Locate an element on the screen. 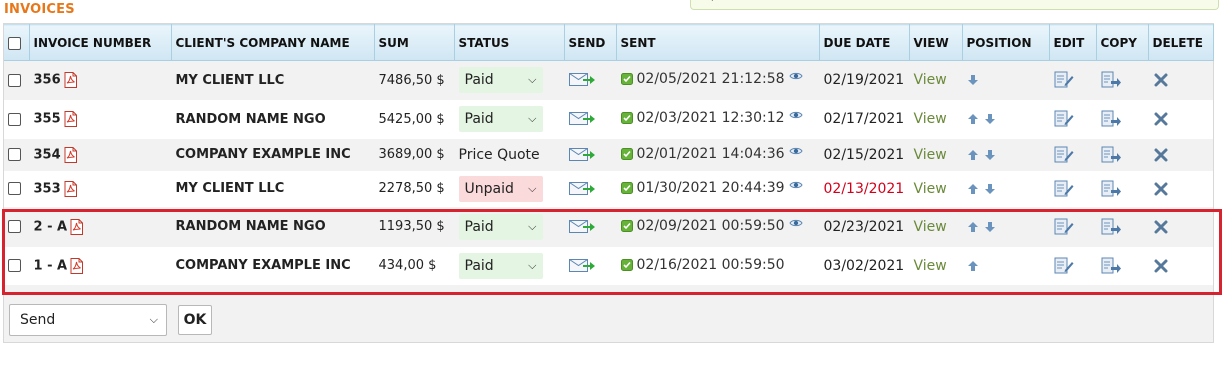  invoice-sum: 434,00 $ is located at coordinates (407, 265).